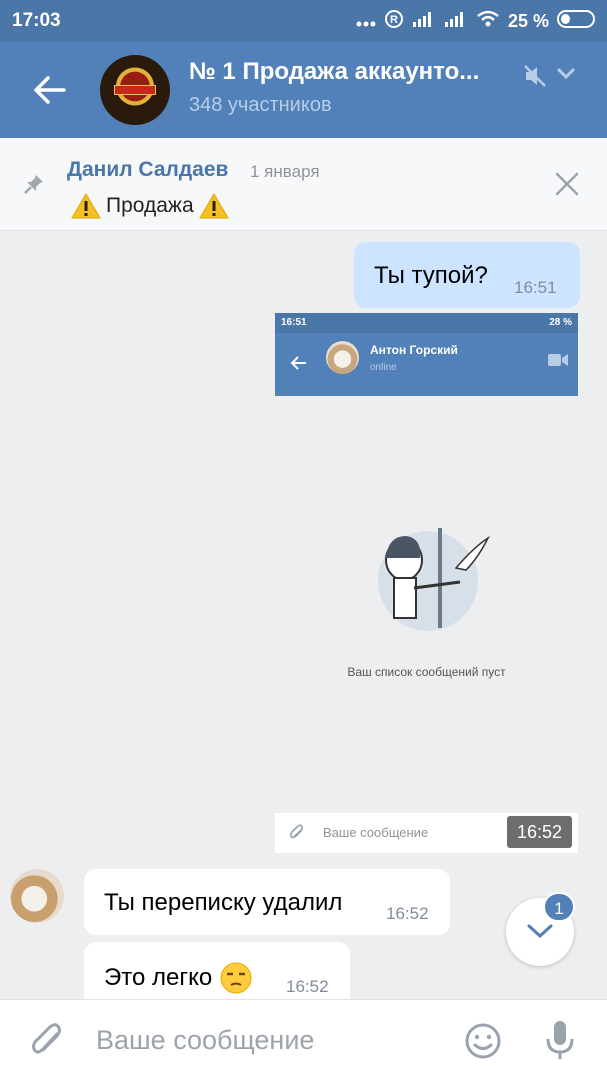 Image resolution: width=607 pixels, height=1080 pixels. What do you see at coordinates (148, 169) in the screenshot?
I see `pinned-author: Данил Салдаев` at bounding box center [148, 169].